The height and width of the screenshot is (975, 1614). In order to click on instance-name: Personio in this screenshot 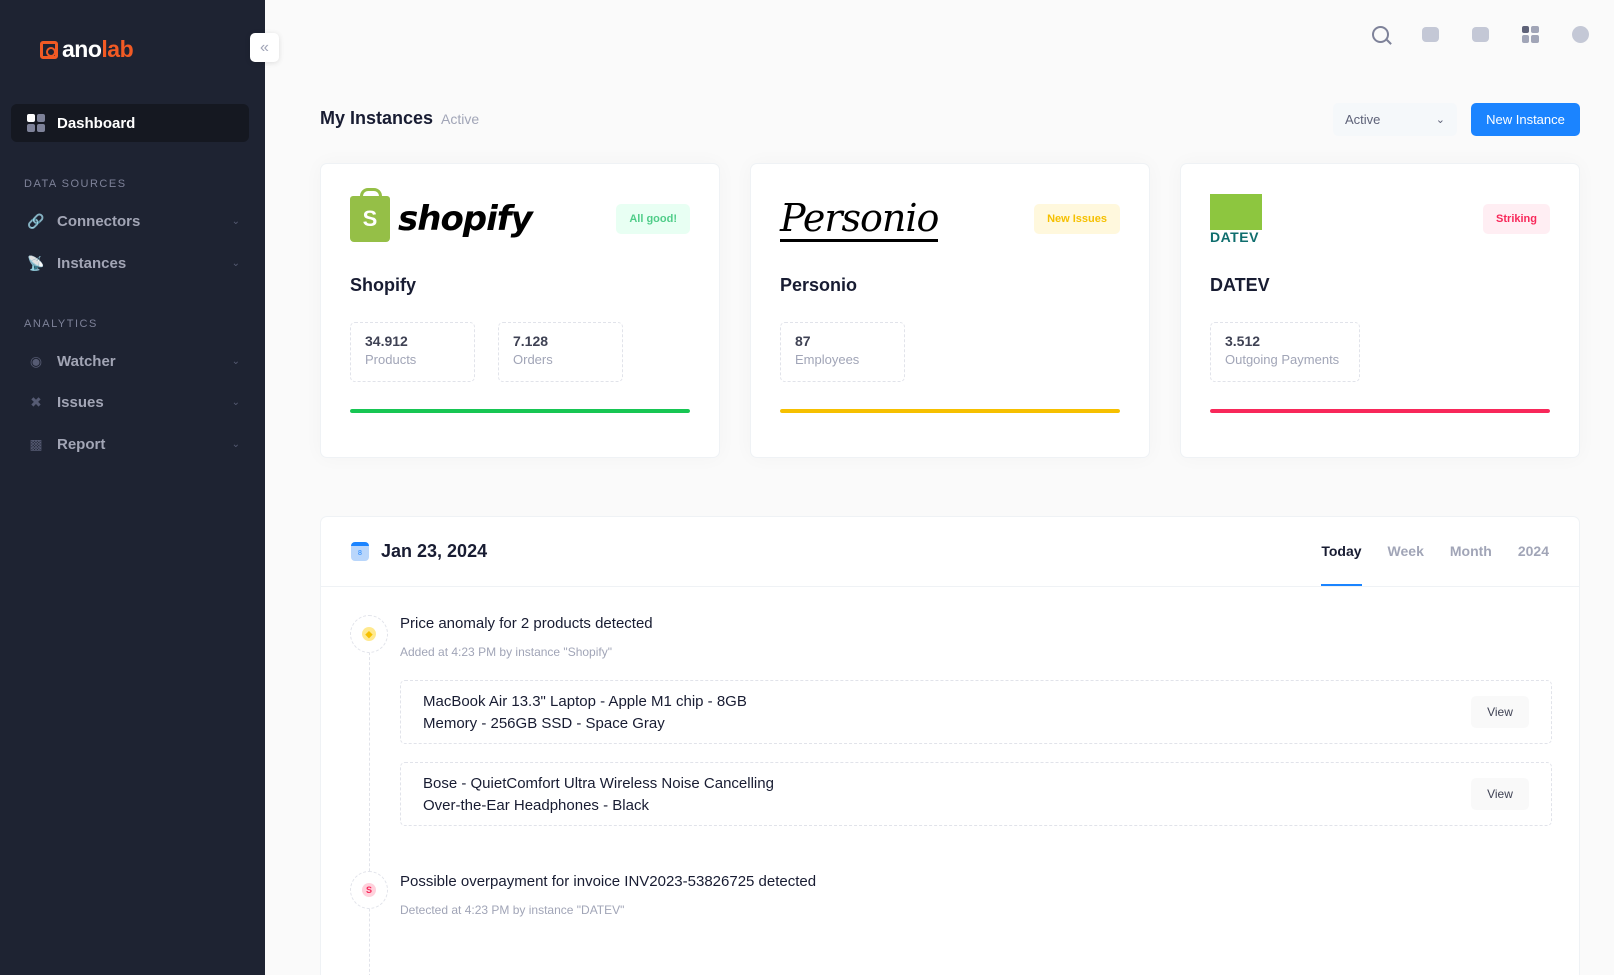, I will do `click(819, 285)`.